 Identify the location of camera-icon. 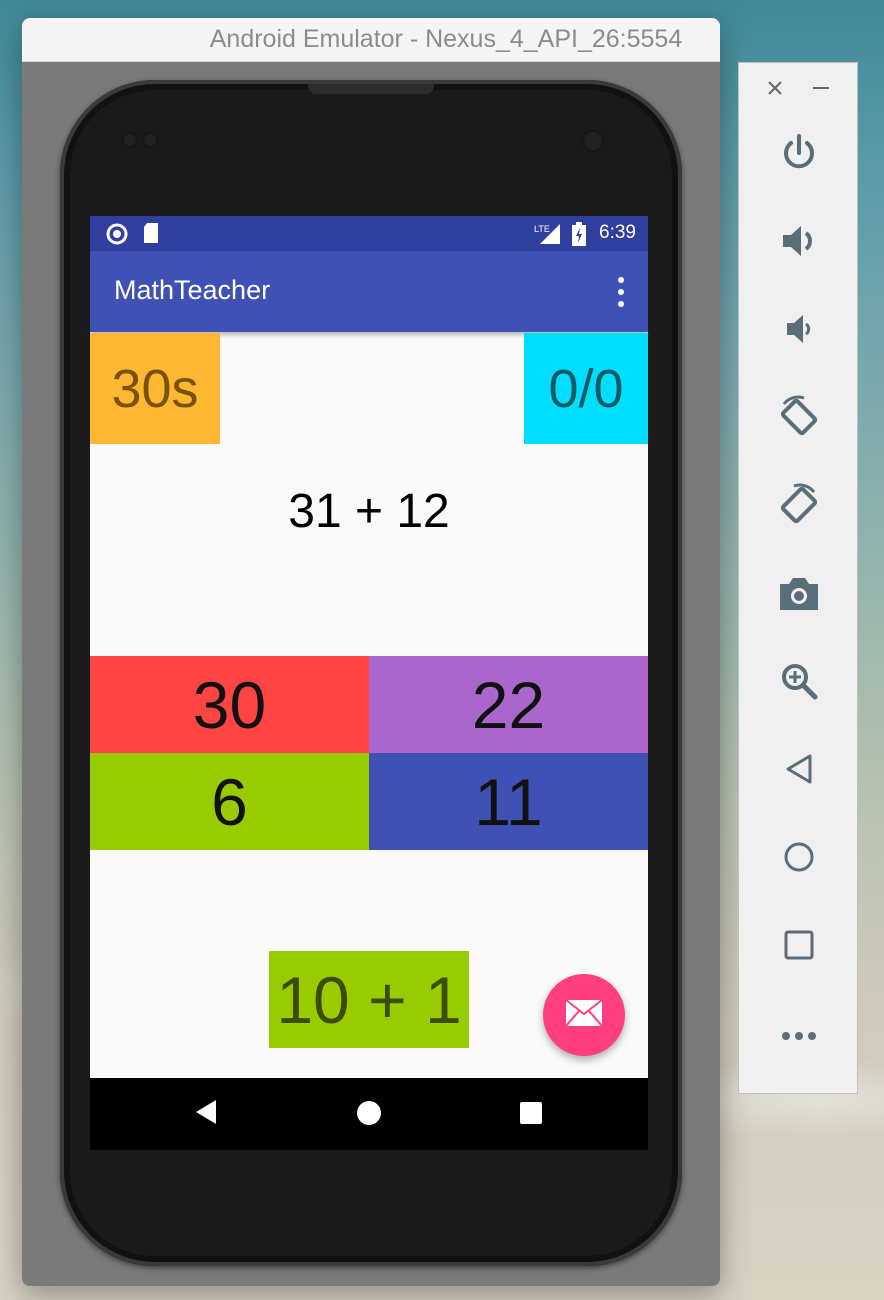
(799, 595).